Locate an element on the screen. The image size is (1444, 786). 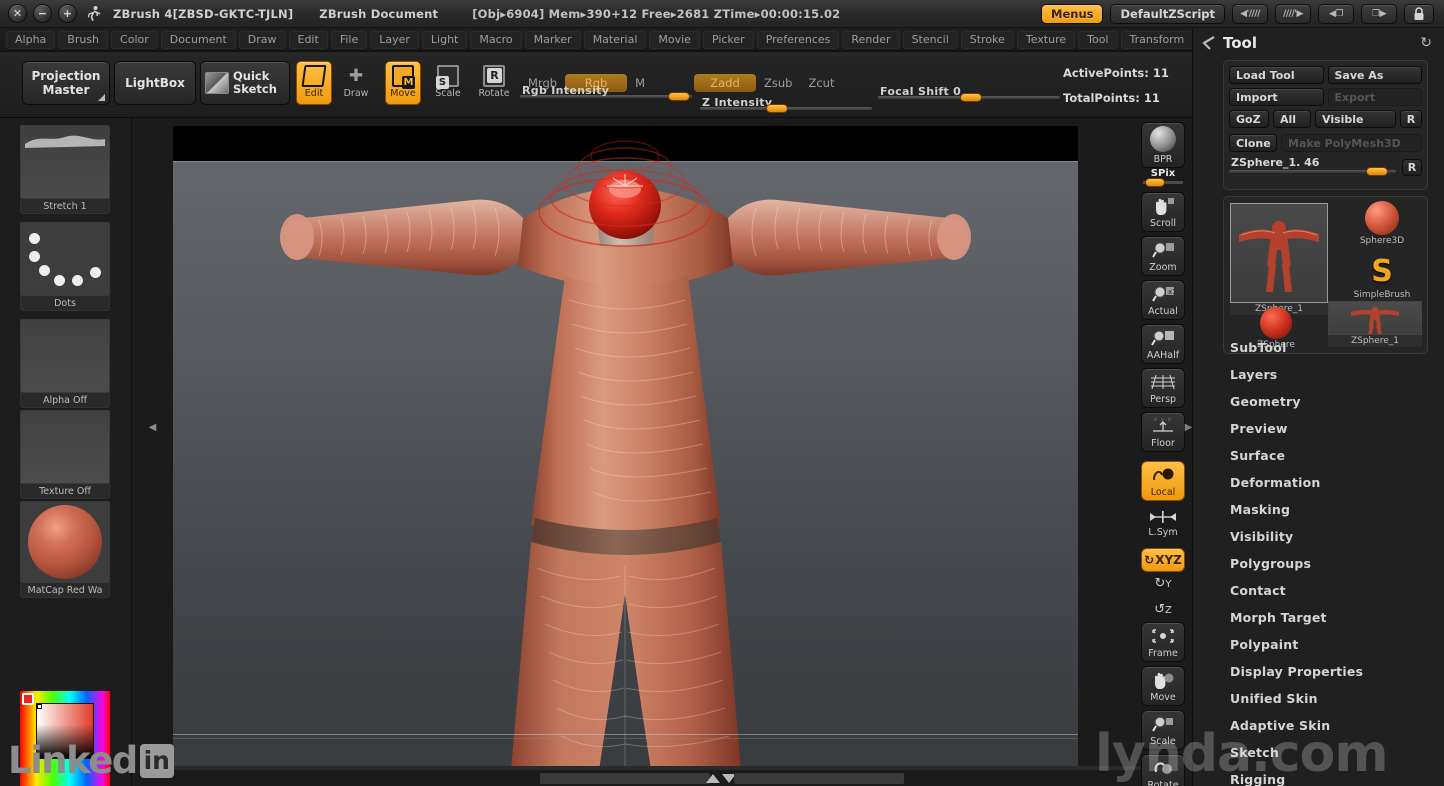
menu-render: Render is located at coordinates (871, 39).